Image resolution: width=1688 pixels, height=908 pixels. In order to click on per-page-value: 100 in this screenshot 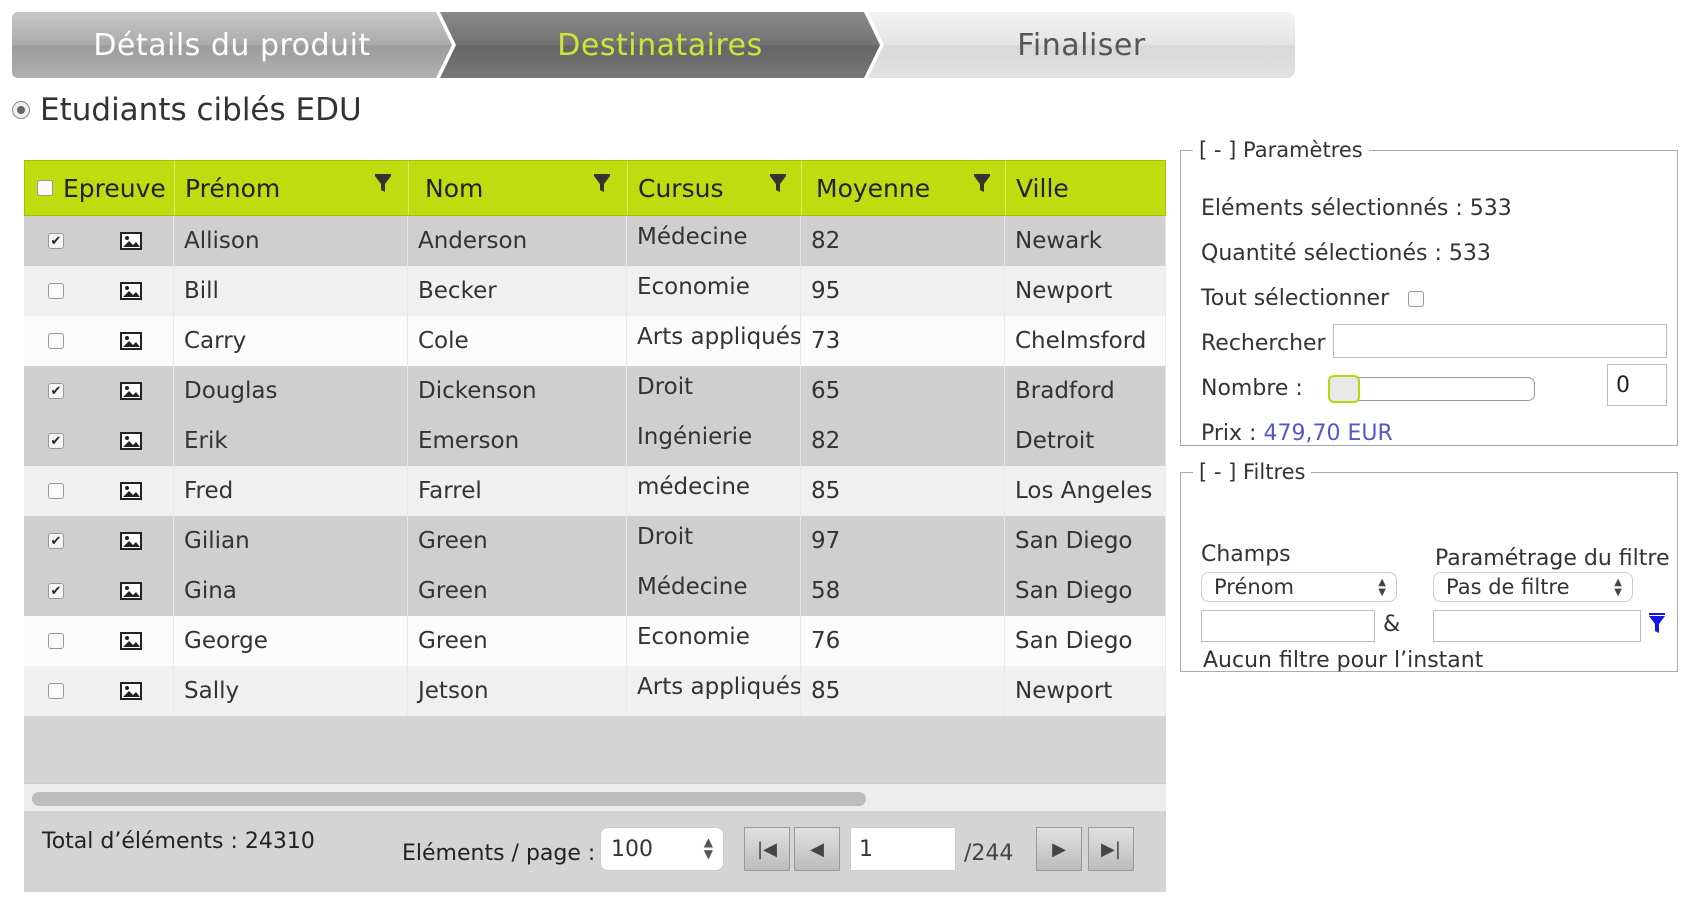, I will do `click(632, 849)`.